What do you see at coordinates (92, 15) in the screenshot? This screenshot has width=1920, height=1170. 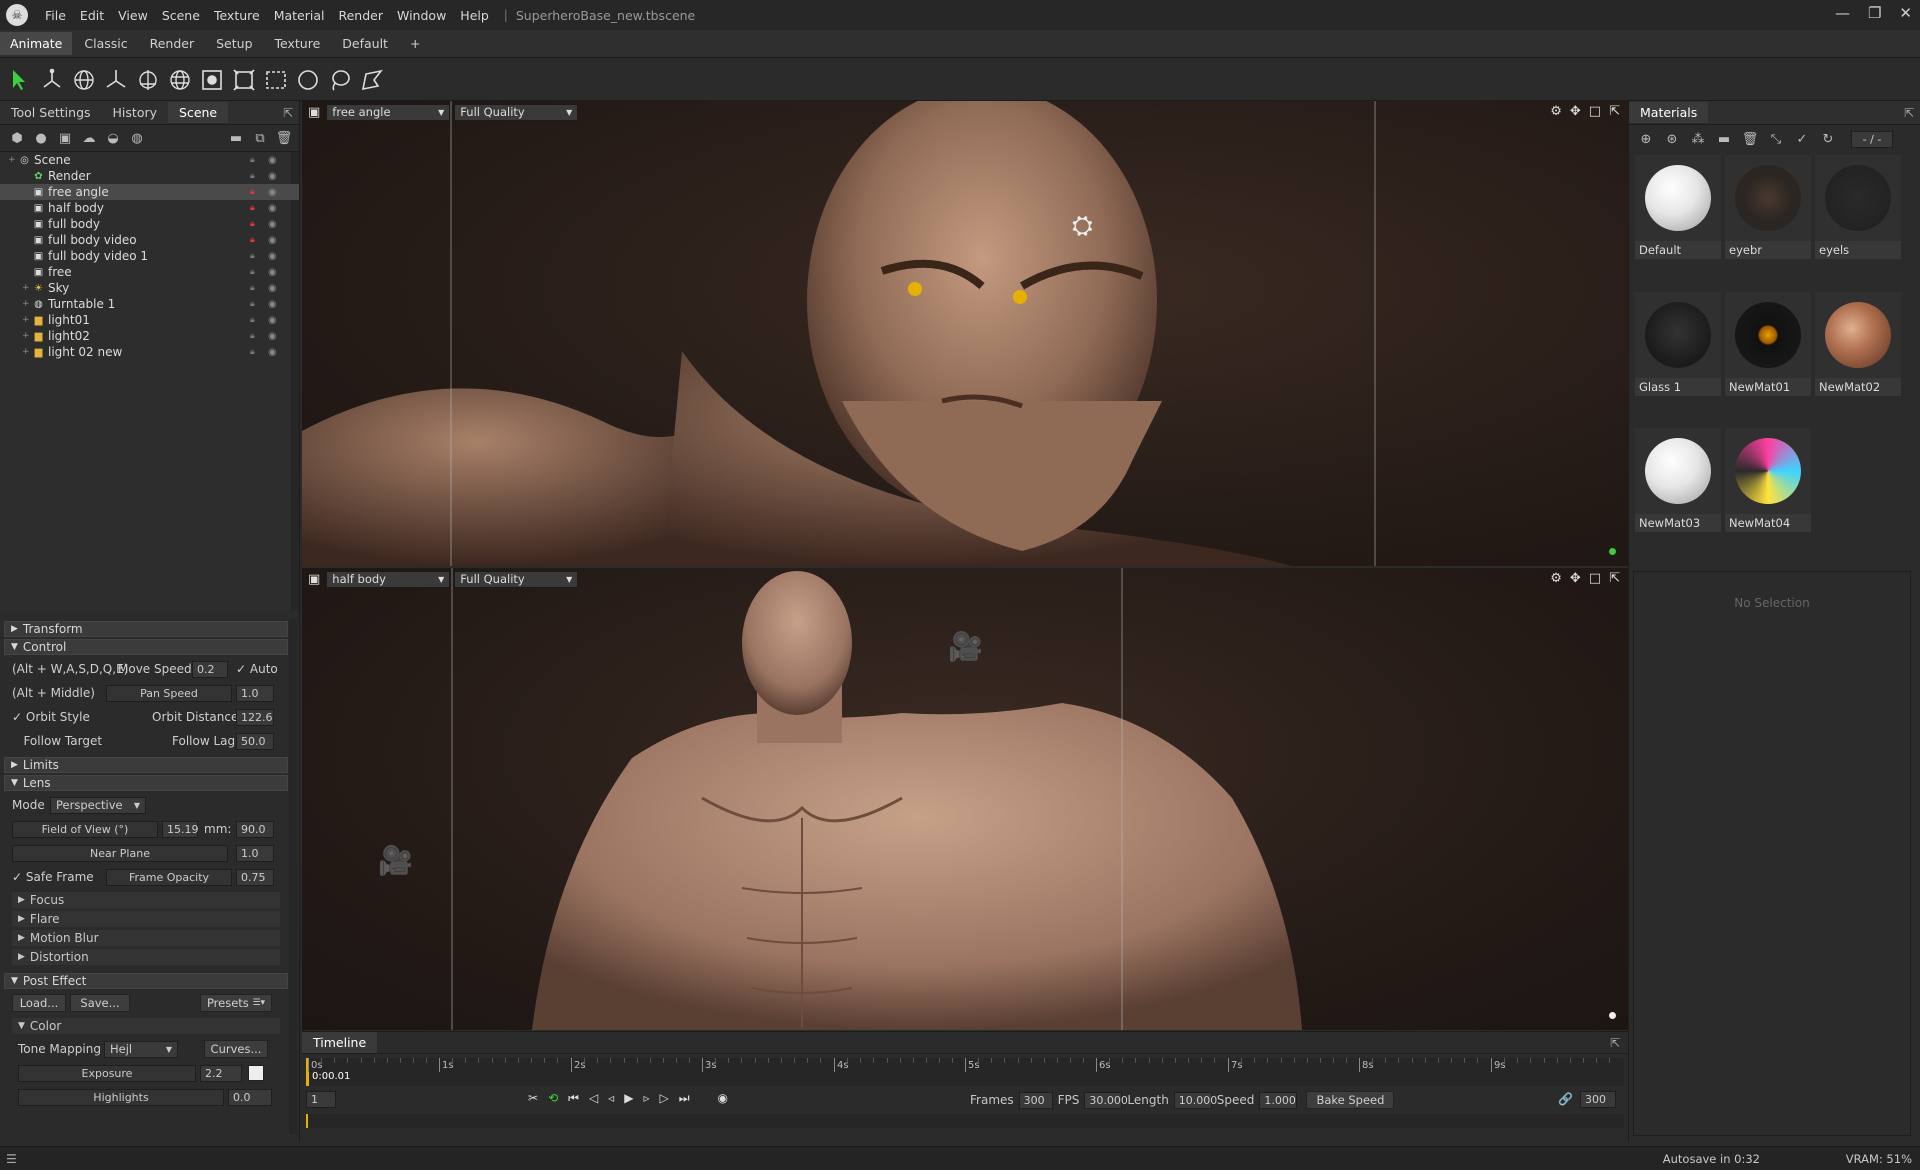 I see `menu-edit: Edit` at bounding box center [92, 15].